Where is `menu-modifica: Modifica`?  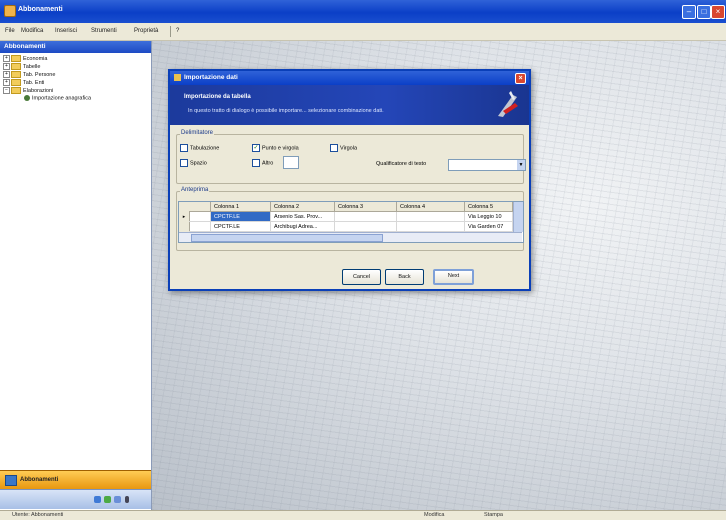
menu-modifica: Modifica is located at coordinates (32, 31).